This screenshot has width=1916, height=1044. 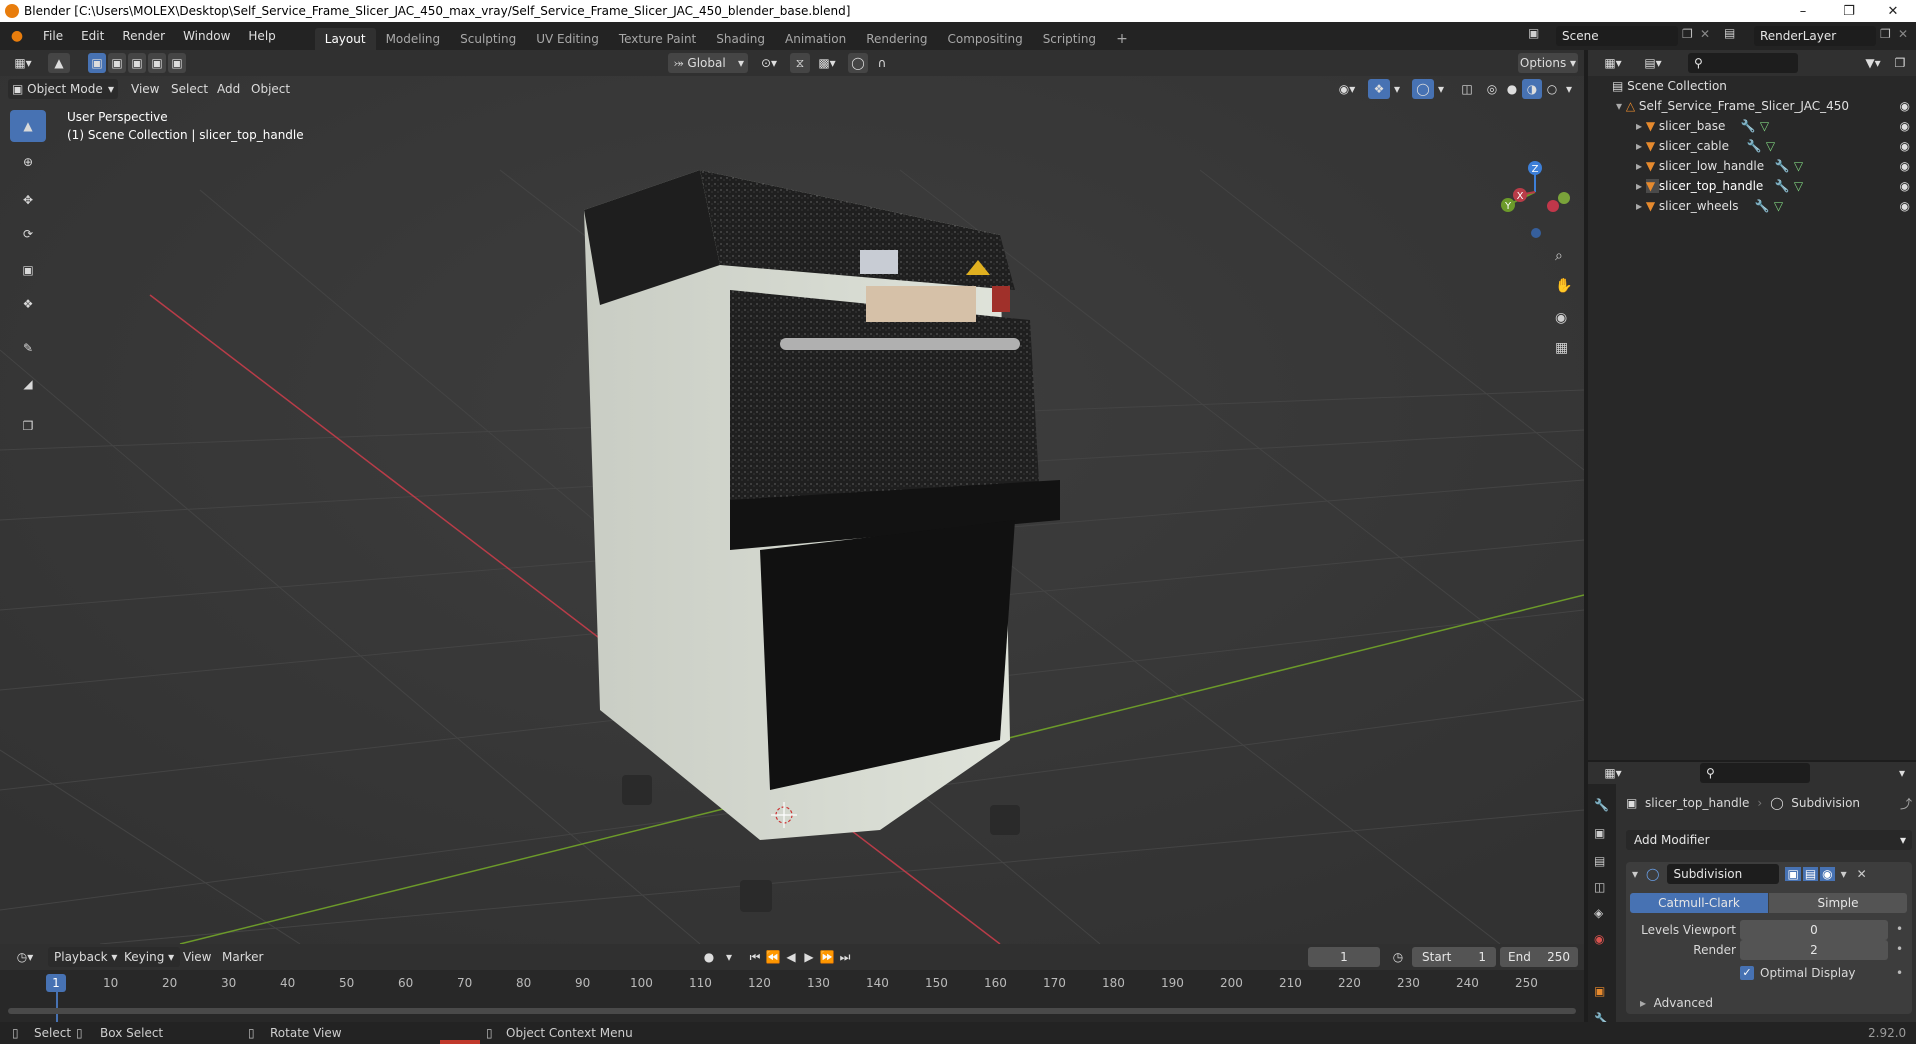 I want to click on properties-options-chevron-icon: ▾, so click(x=1902, y=773).